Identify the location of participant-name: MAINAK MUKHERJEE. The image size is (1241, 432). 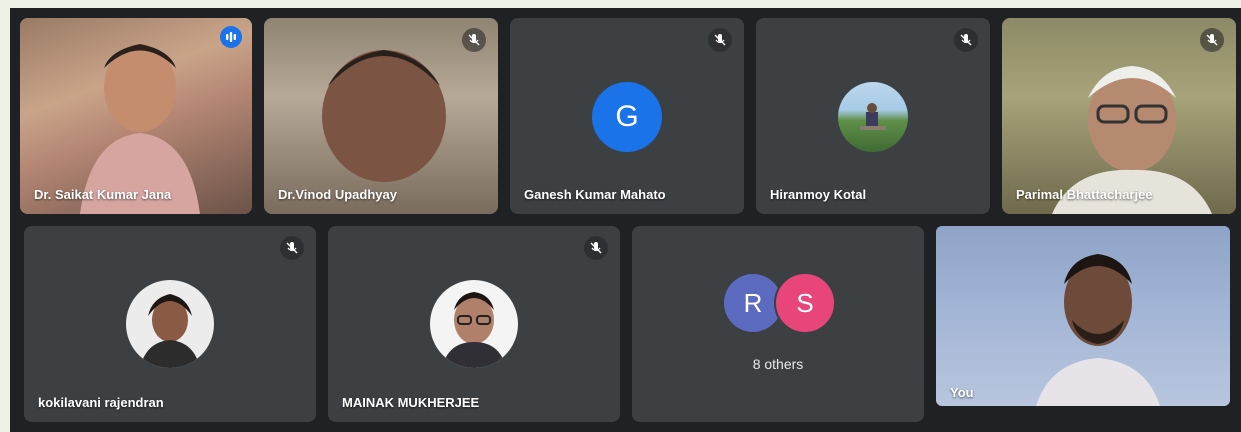
(411, 402).